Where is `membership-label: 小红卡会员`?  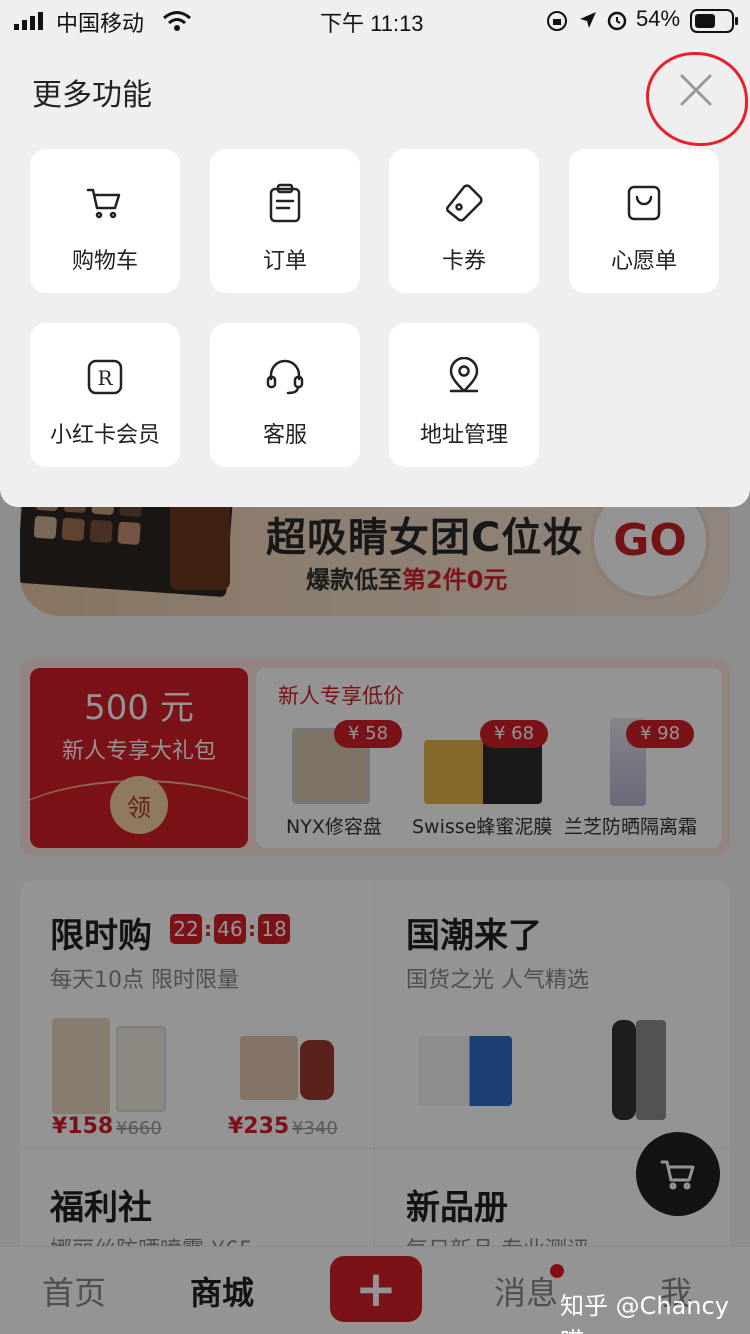 membership-label: 小红卡会员 is located at coordinates (104, 435).